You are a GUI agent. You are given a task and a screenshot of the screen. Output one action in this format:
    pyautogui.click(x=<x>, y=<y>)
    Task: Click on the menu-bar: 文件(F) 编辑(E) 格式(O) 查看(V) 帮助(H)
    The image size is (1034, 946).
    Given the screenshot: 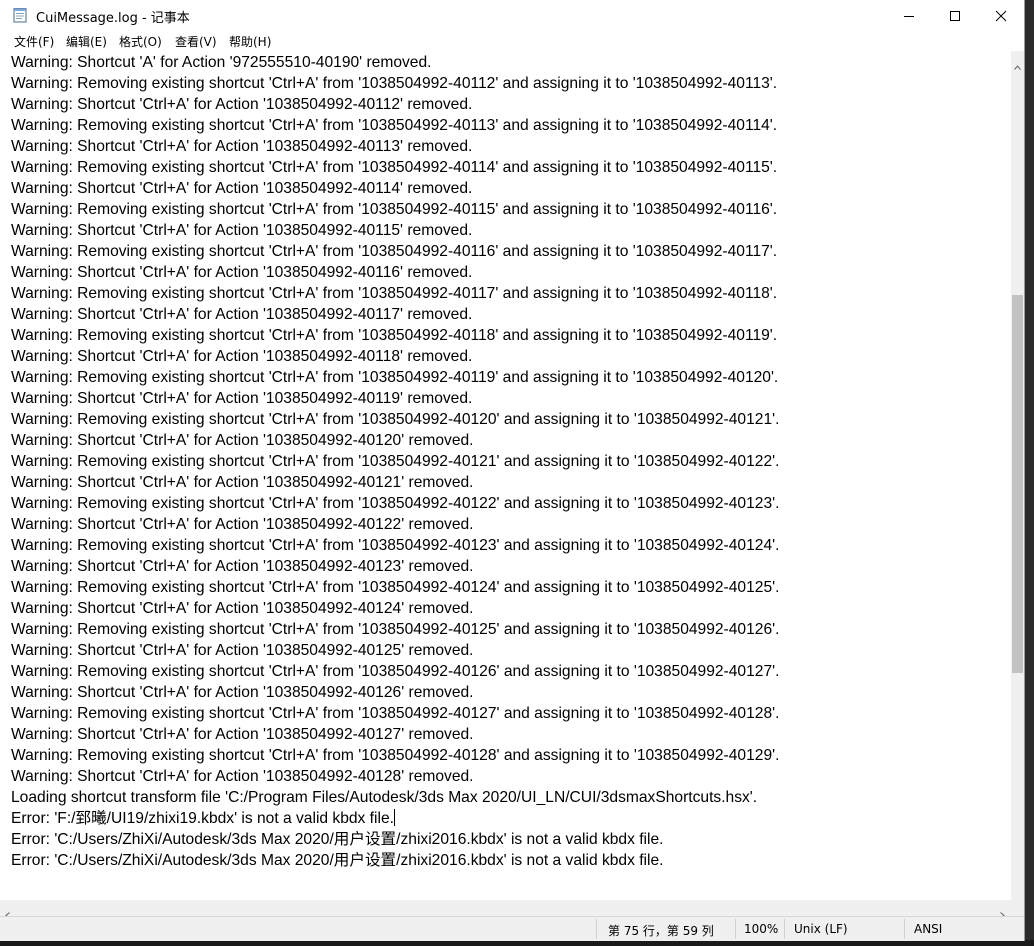 What is the action you would take?
    pyautogui.click(x=512, y=41)
    